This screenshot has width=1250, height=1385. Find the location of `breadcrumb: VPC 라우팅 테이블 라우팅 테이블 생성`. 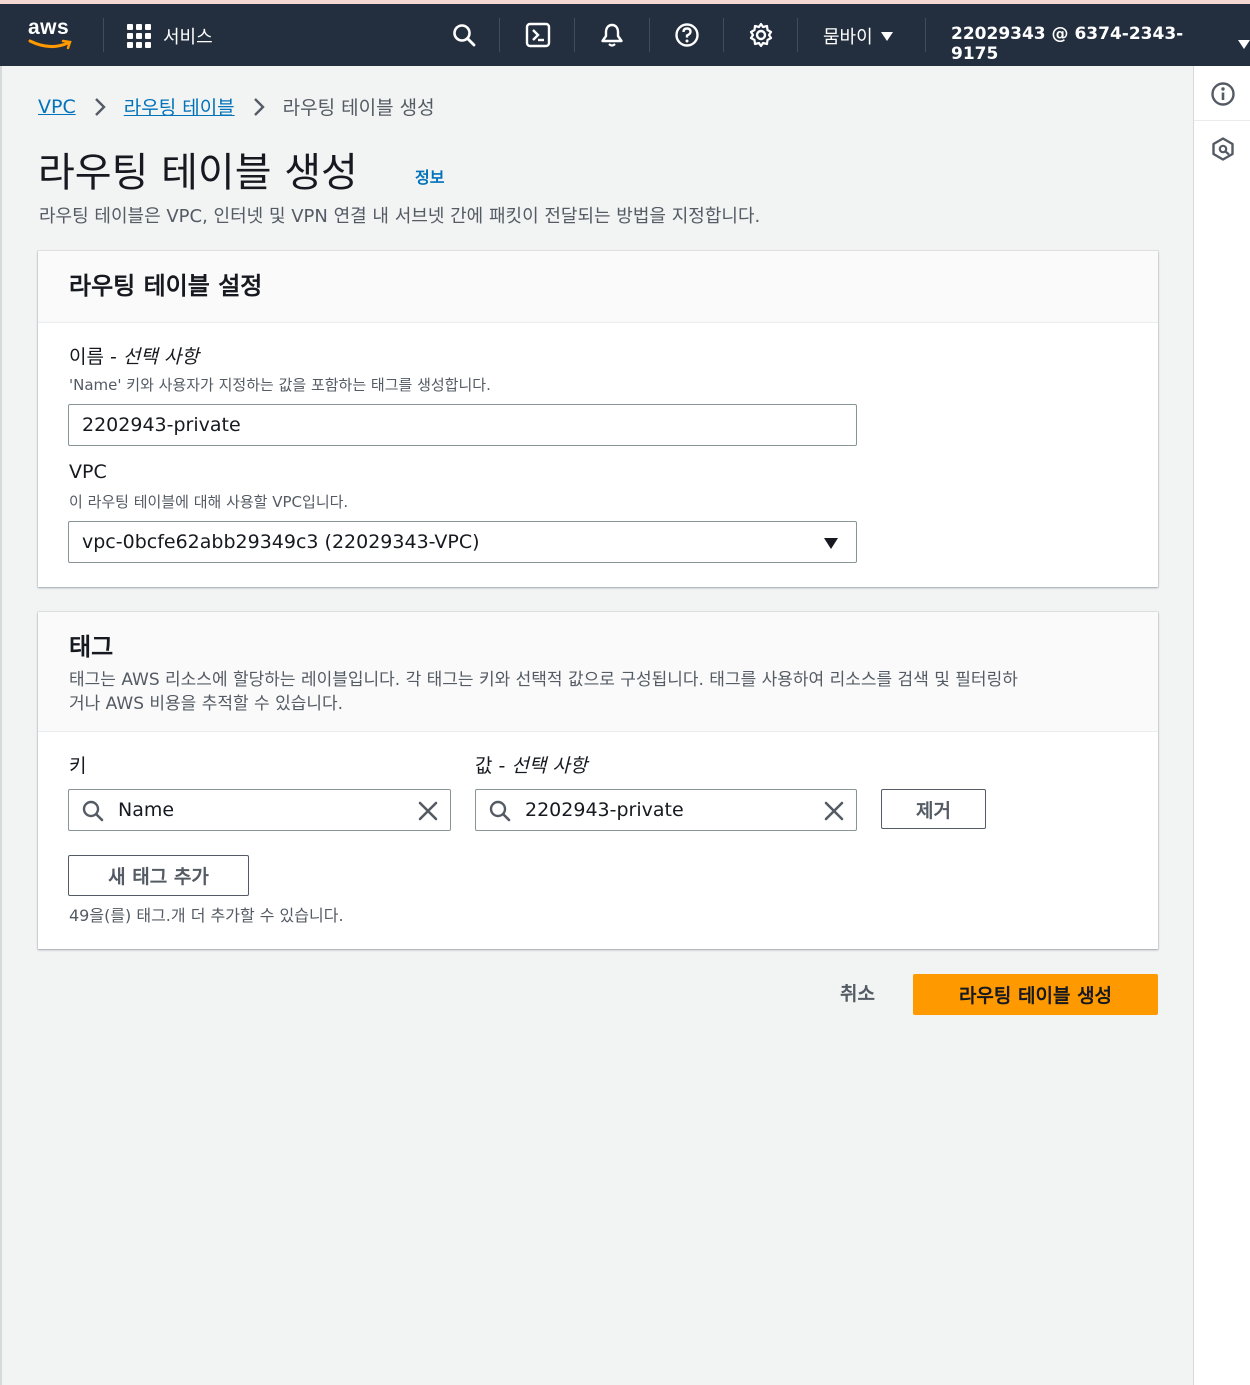

breadcrumb: VPC 라우팅 테이블 라우팅 테이블 생성 is located at coordinates (236, 106).